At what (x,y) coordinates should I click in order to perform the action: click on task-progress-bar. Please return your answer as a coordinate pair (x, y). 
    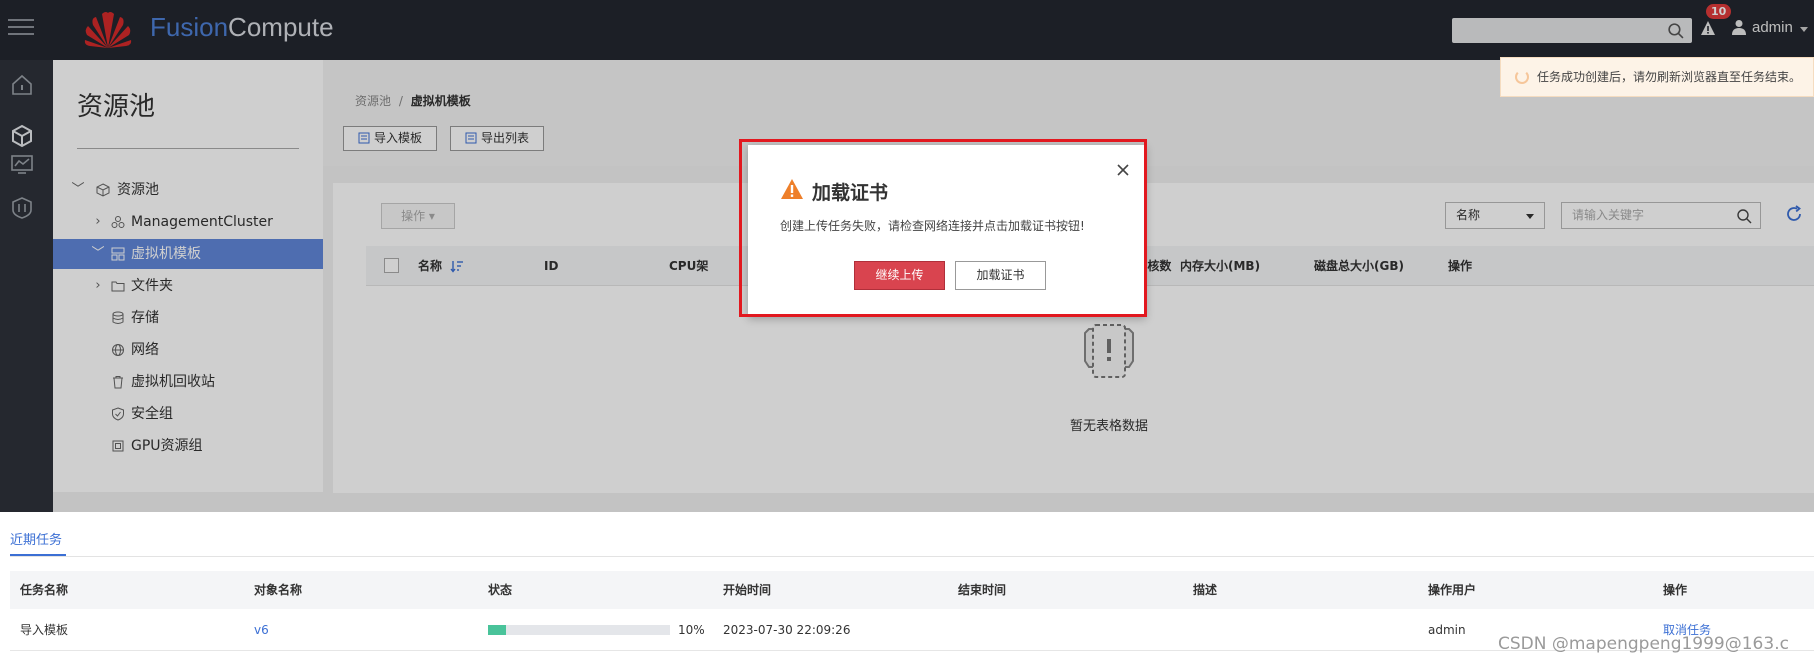
    Looking at the image, I should click on (579, 630).